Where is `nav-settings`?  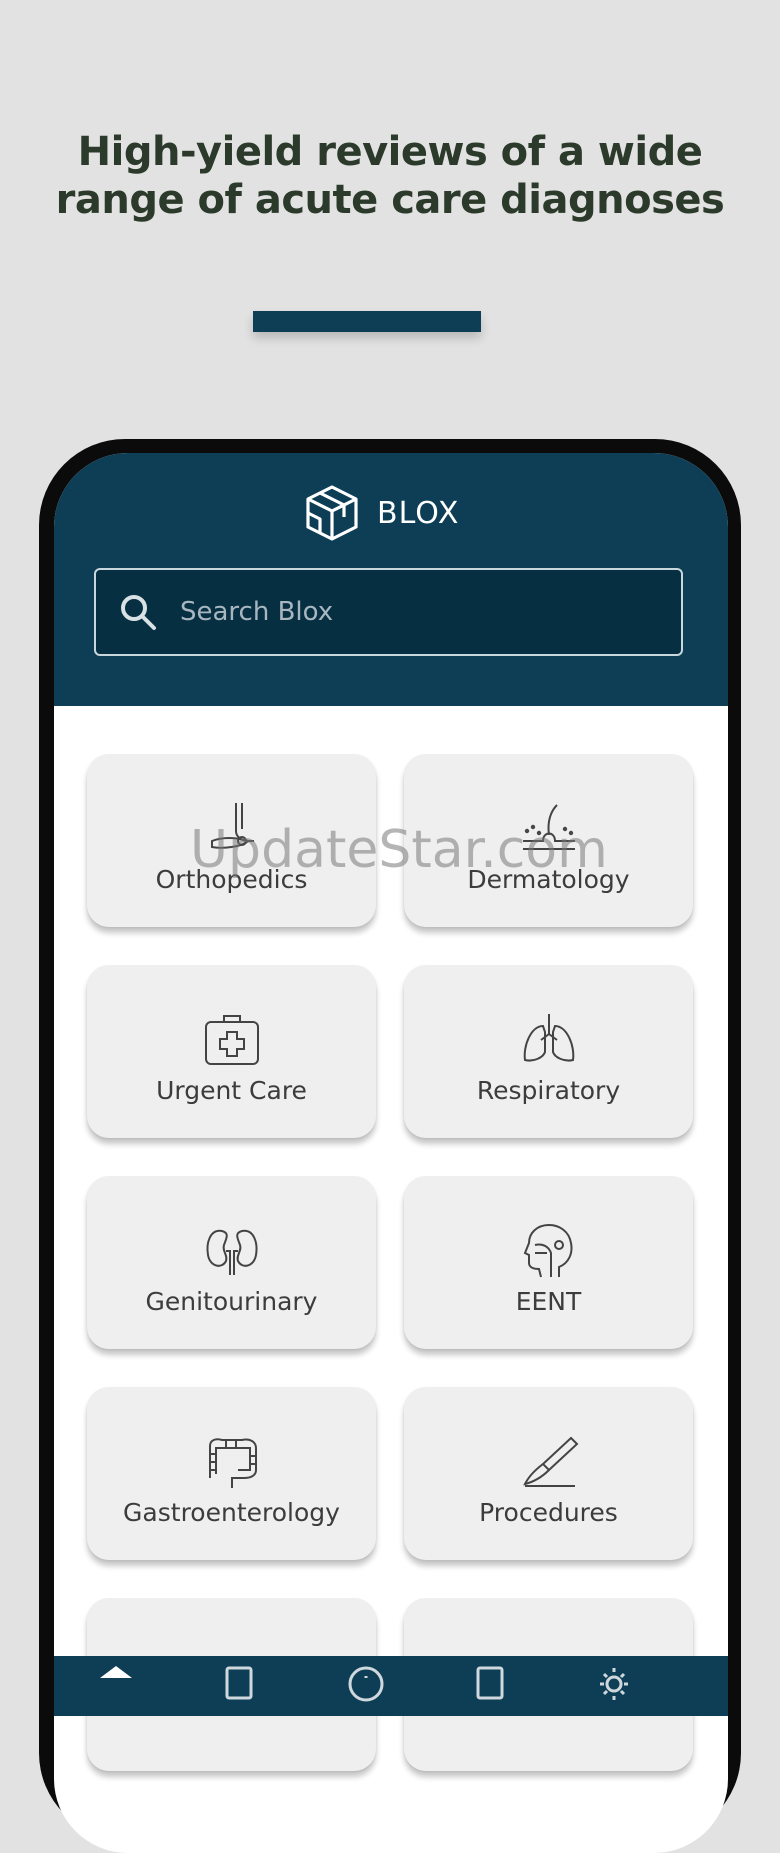 nav-settings is located at coordinates (614, 1682).